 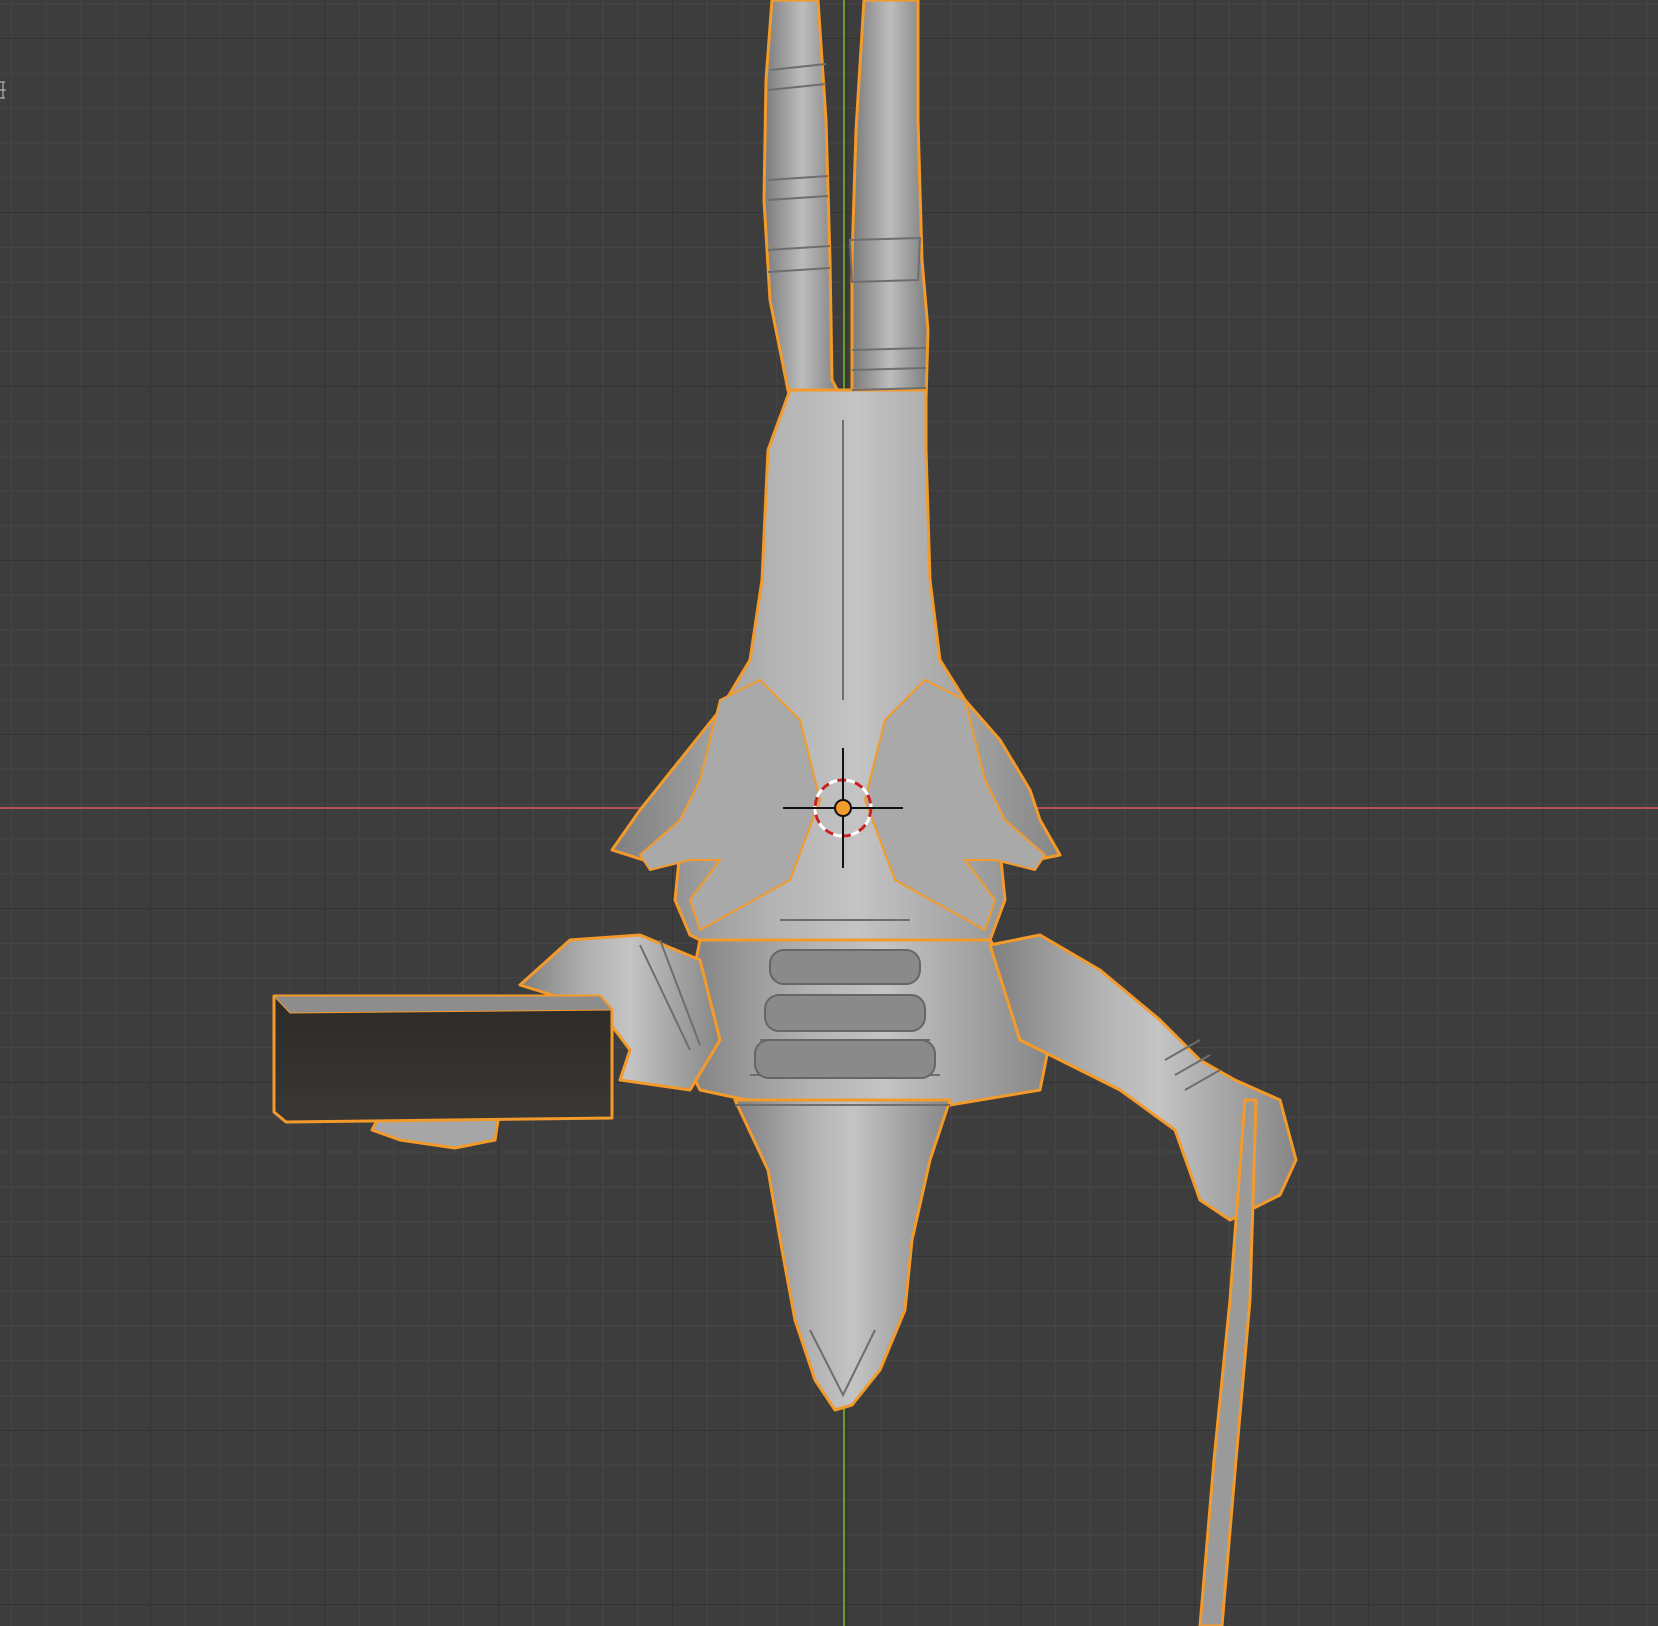 What do you see at coordinates (843, 808) in the screenshot?
I see `object-origin-icon` at bounding box center [843, 808].